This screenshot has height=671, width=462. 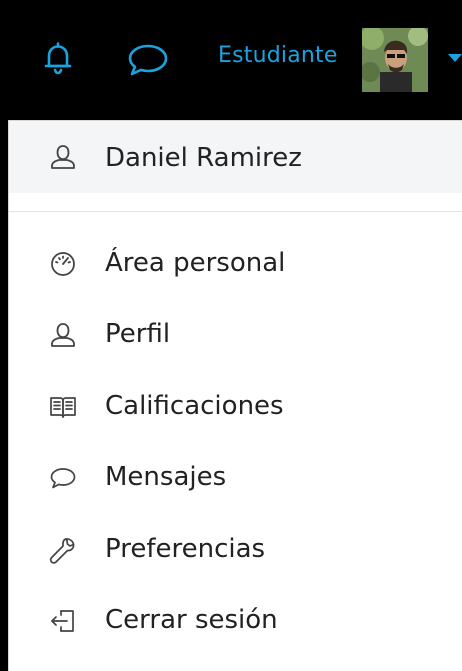 I want to click on menu-item-user-label: Daniel Ramirez, so click(x=203, y=158).